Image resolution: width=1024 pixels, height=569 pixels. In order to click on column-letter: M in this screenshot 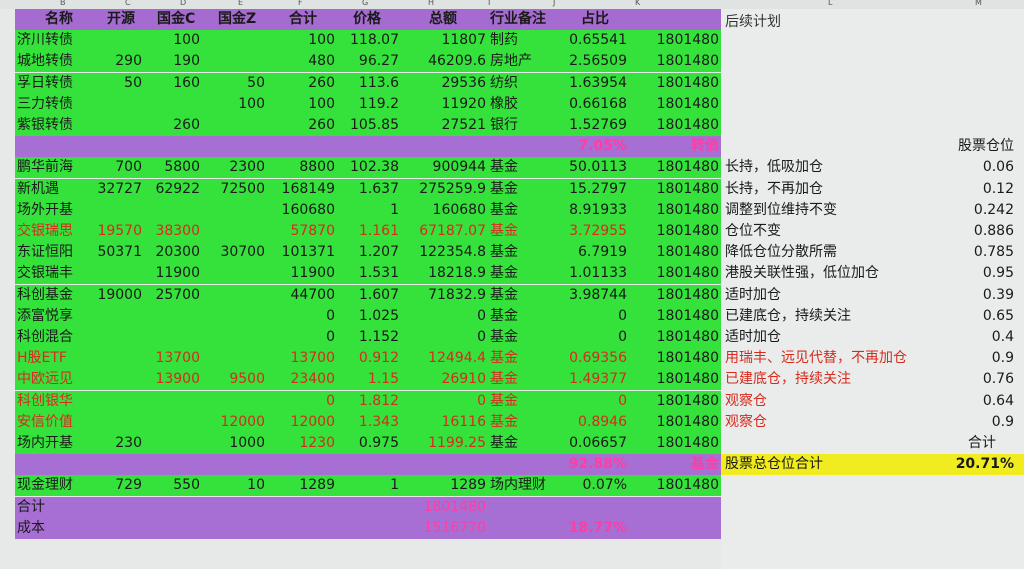, I will do `click(978, 3)`.